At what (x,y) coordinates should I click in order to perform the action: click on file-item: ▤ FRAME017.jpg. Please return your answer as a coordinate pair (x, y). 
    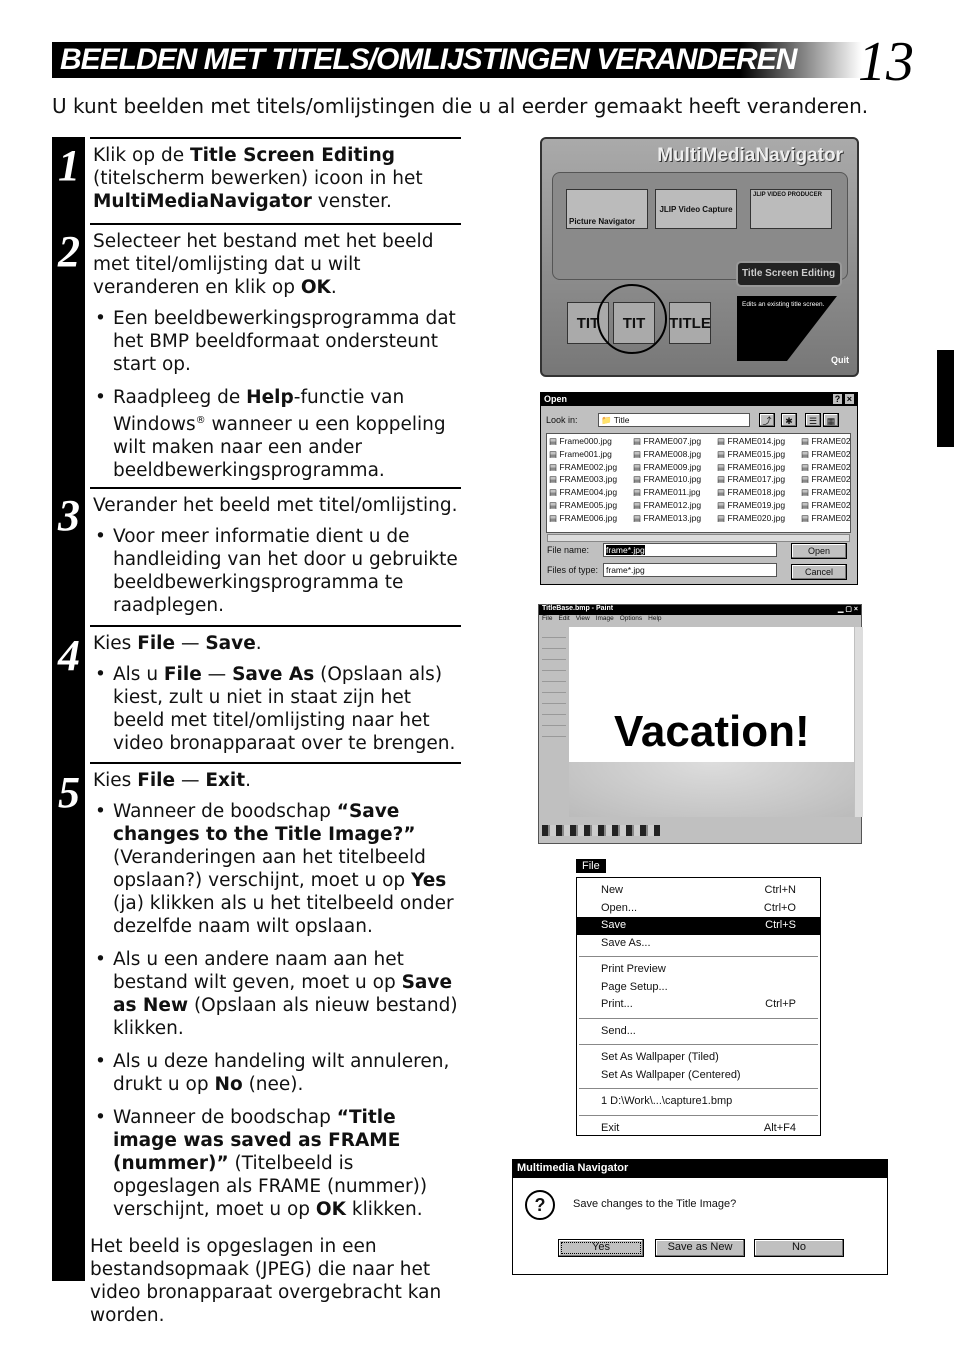
    Looking at the image, I should click on (759, 480).